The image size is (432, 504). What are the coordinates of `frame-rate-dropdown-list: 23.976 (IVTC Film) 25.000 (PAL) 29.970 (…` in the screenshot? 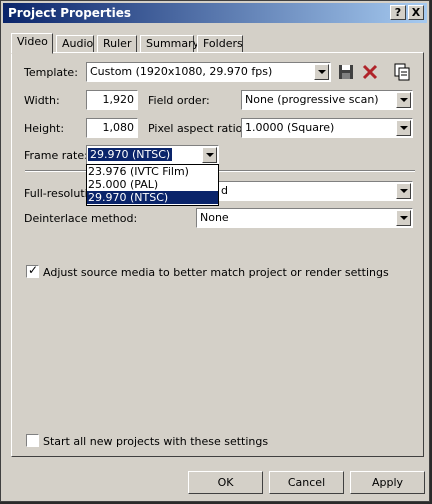 It's located at (152, 185).